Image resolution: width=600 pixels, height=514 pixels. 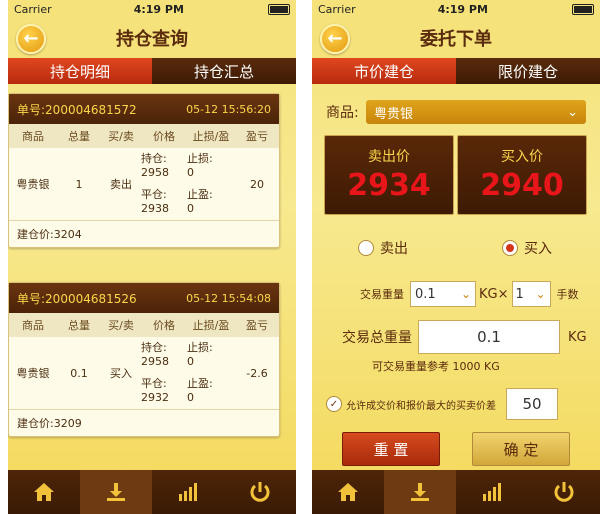 I want to click on clock: 4:19 PM, so click(x=462, y=9).